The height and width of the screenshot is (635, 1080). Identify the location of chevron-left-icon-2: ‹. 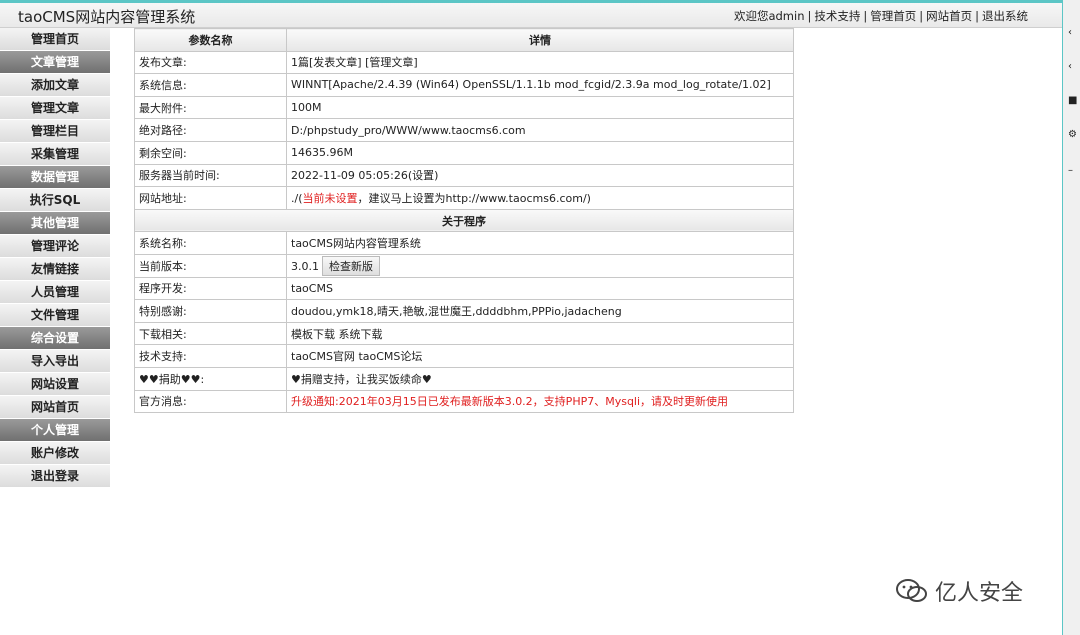
(1070, 67).